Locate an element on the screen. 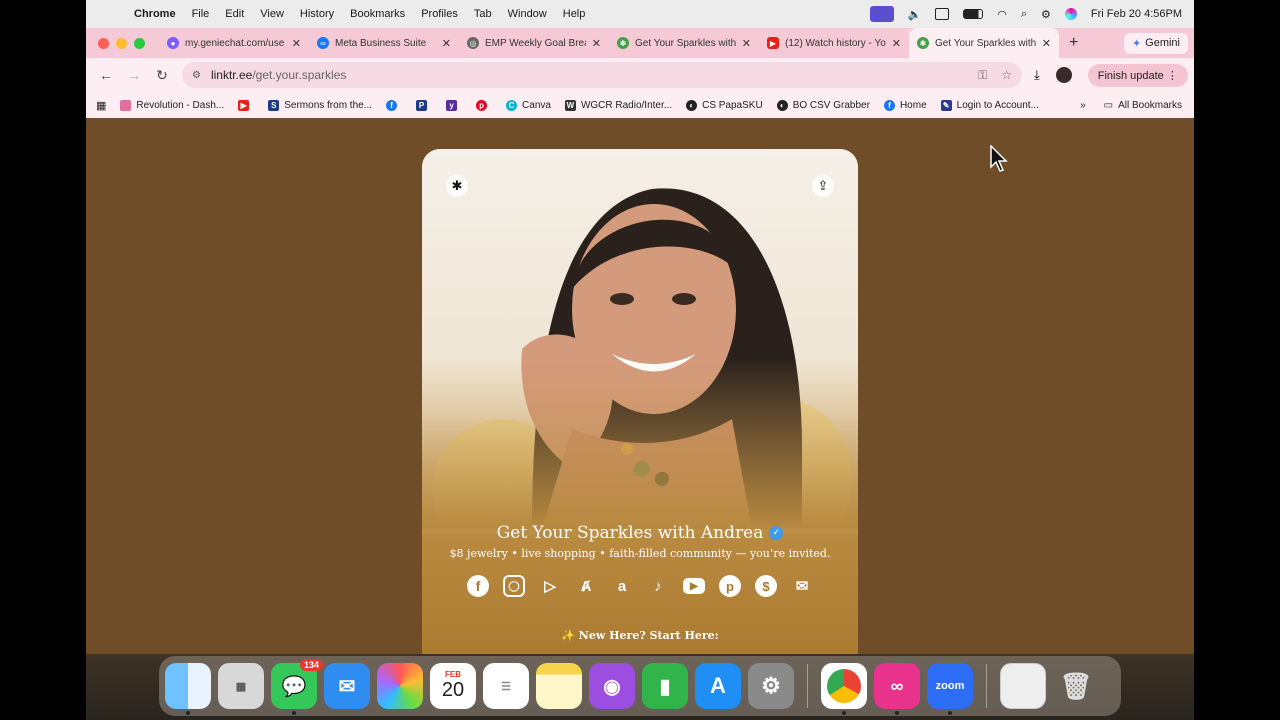 The height and width of the screenshot is (720, 1280). instagram-icon: ◯ is located at coordinates (514, 586).